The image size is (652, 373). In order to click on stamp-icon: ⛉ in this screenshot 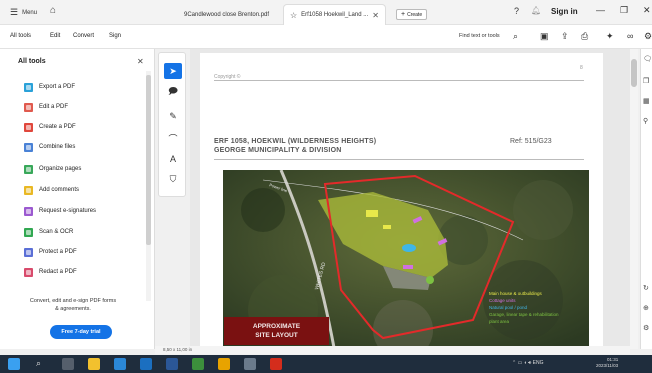, I will do `click(173, 179)`.